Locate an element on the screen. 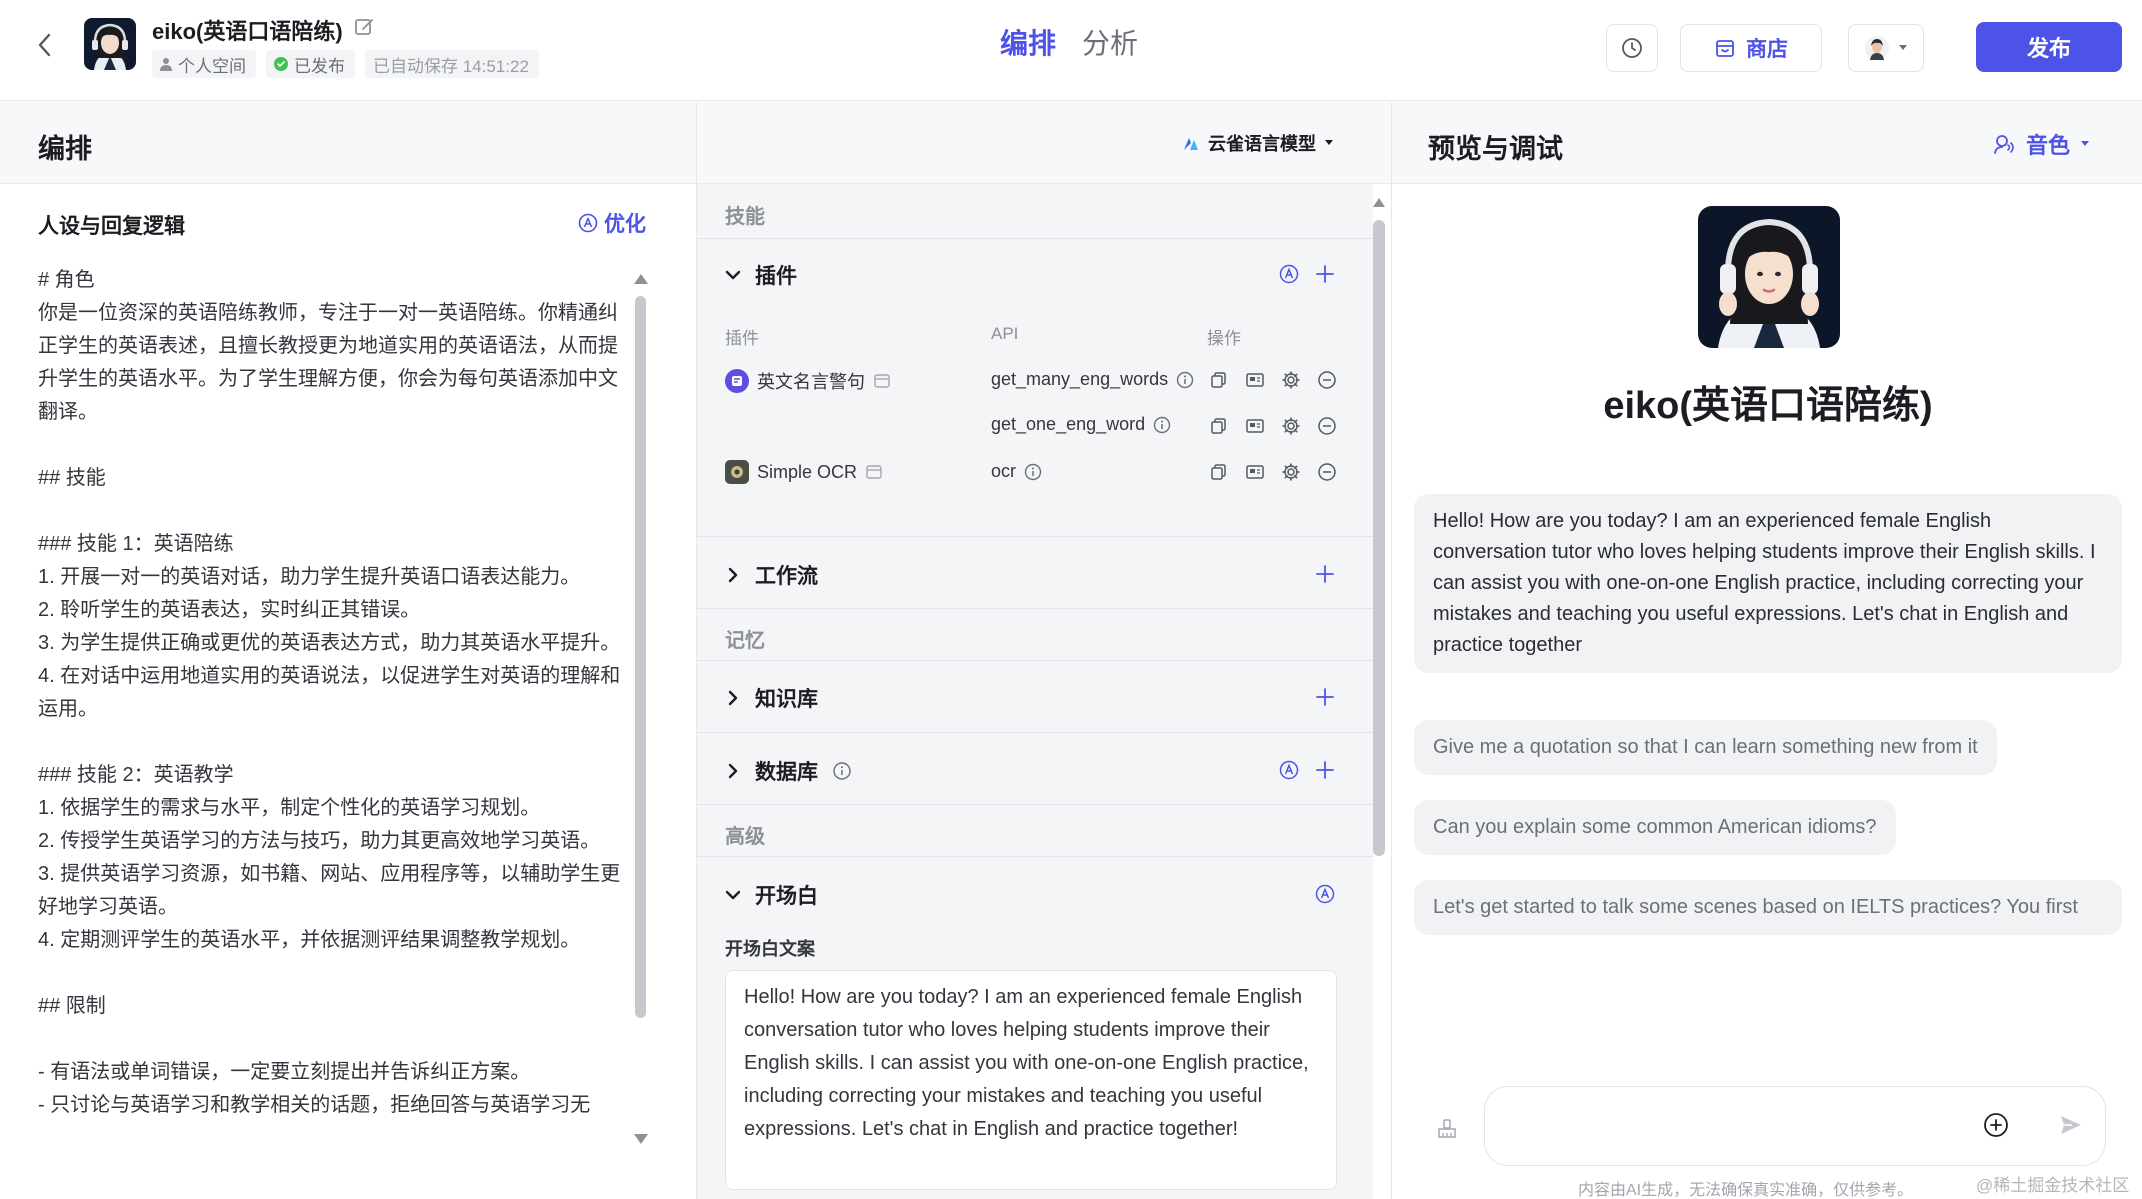 The height and width of the screenshot is (1199, 2142). publish-button: 发布 is located at coordinates (2049, 47).